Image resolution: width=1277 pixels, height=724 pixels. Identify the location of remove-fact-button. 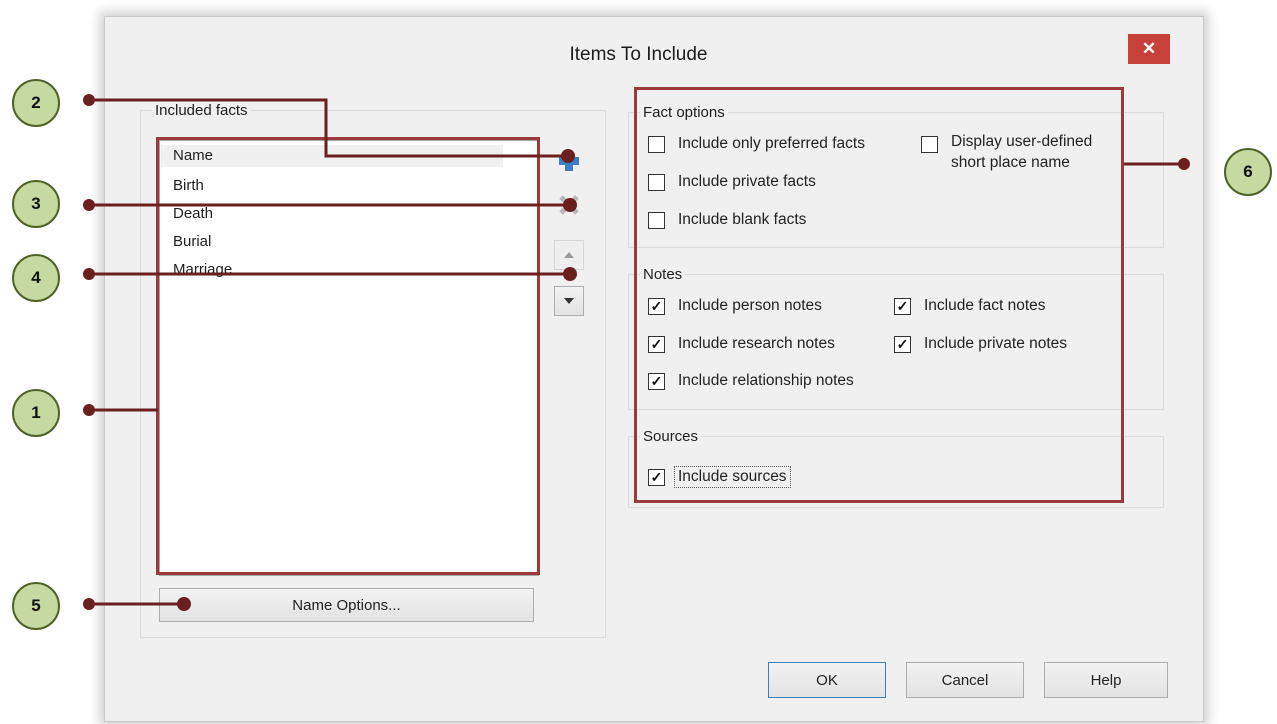
(569, 205).